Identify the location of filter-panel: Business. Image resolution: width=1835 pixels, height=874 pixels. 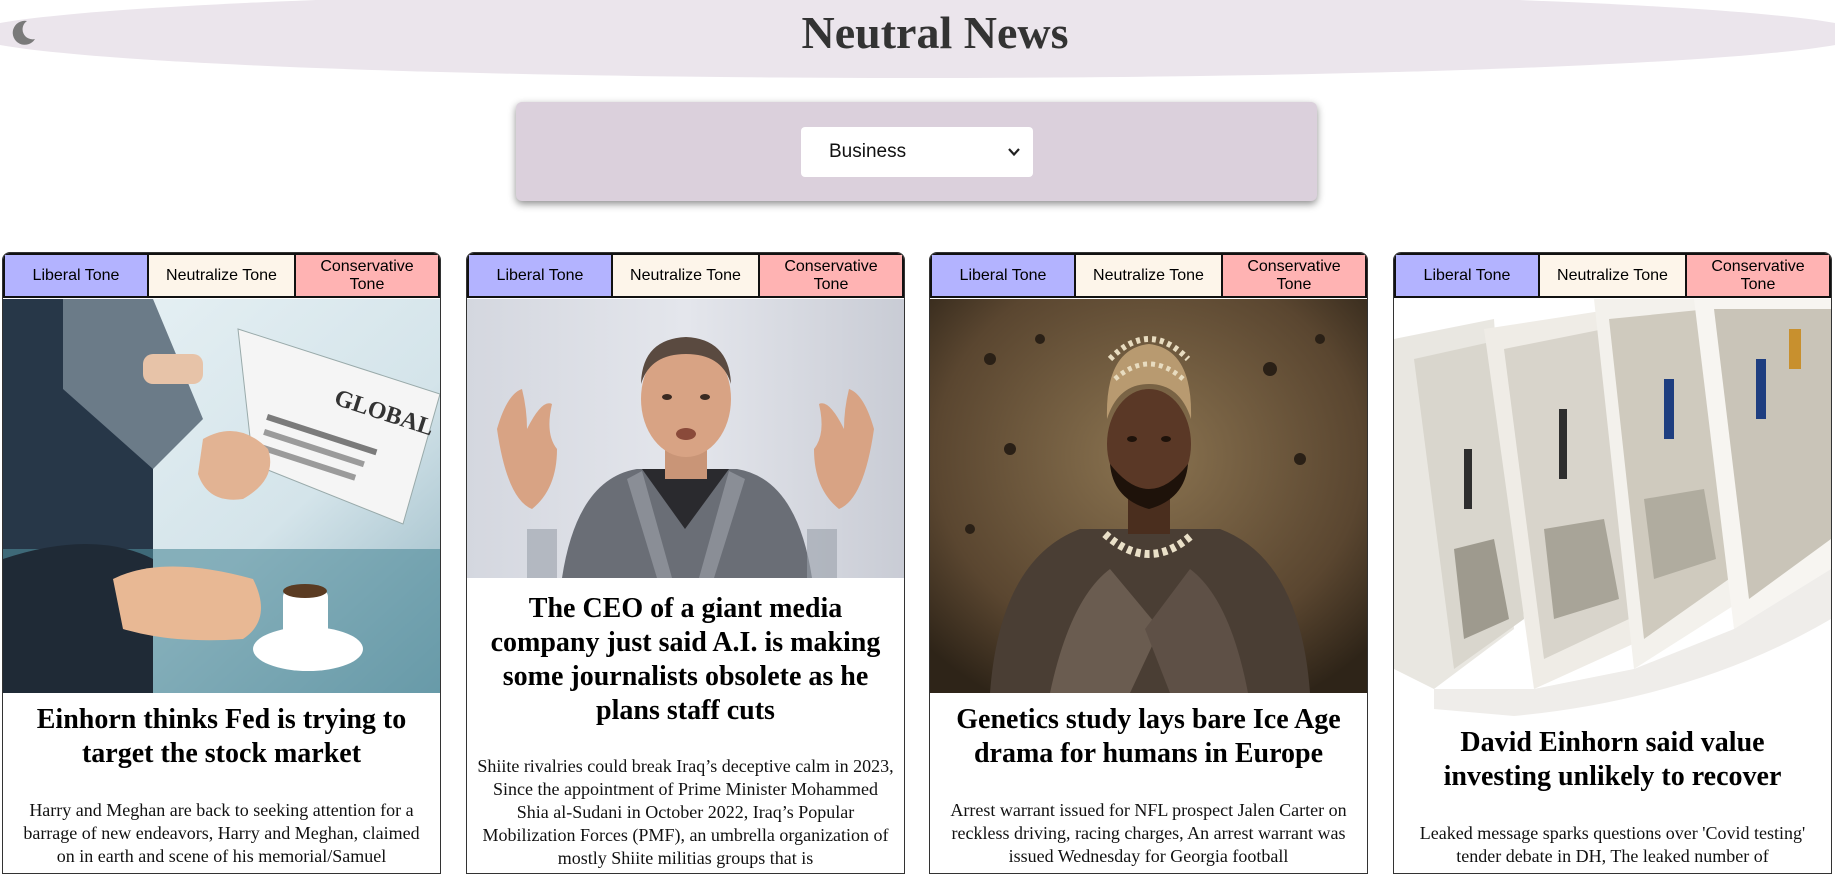
(916, 151).